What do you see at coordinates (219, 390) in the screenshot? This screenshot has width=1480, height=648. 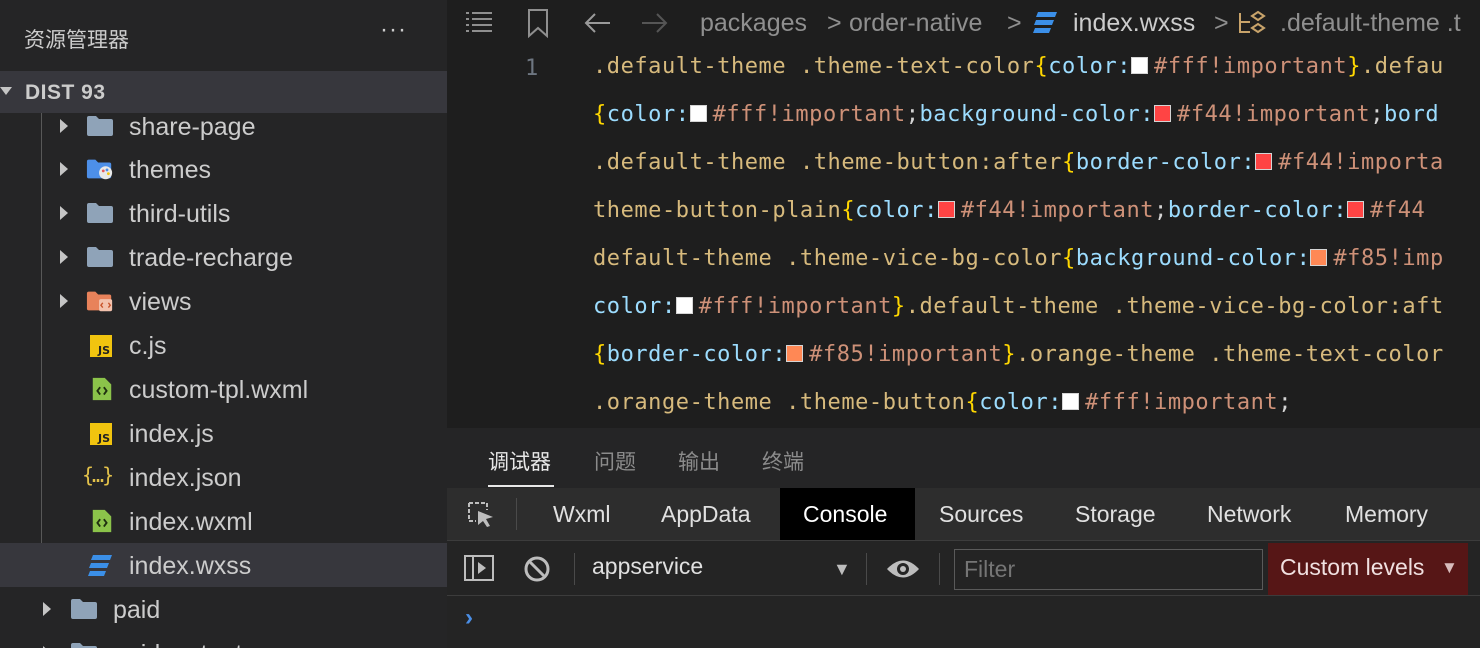 I see `tree-item-label: custom-tpl.wxml` at bounding box center [219, 390].